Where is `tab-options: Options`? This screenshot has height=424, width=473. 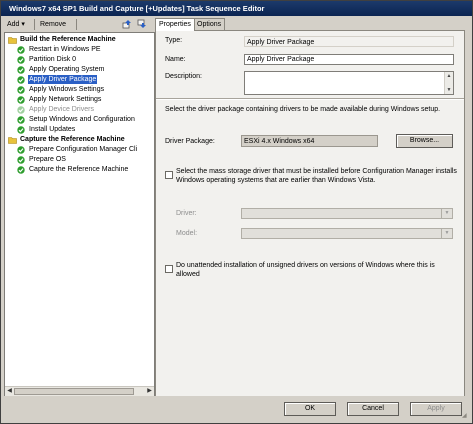 tab-options: Options is located at coordinates (209, 24).